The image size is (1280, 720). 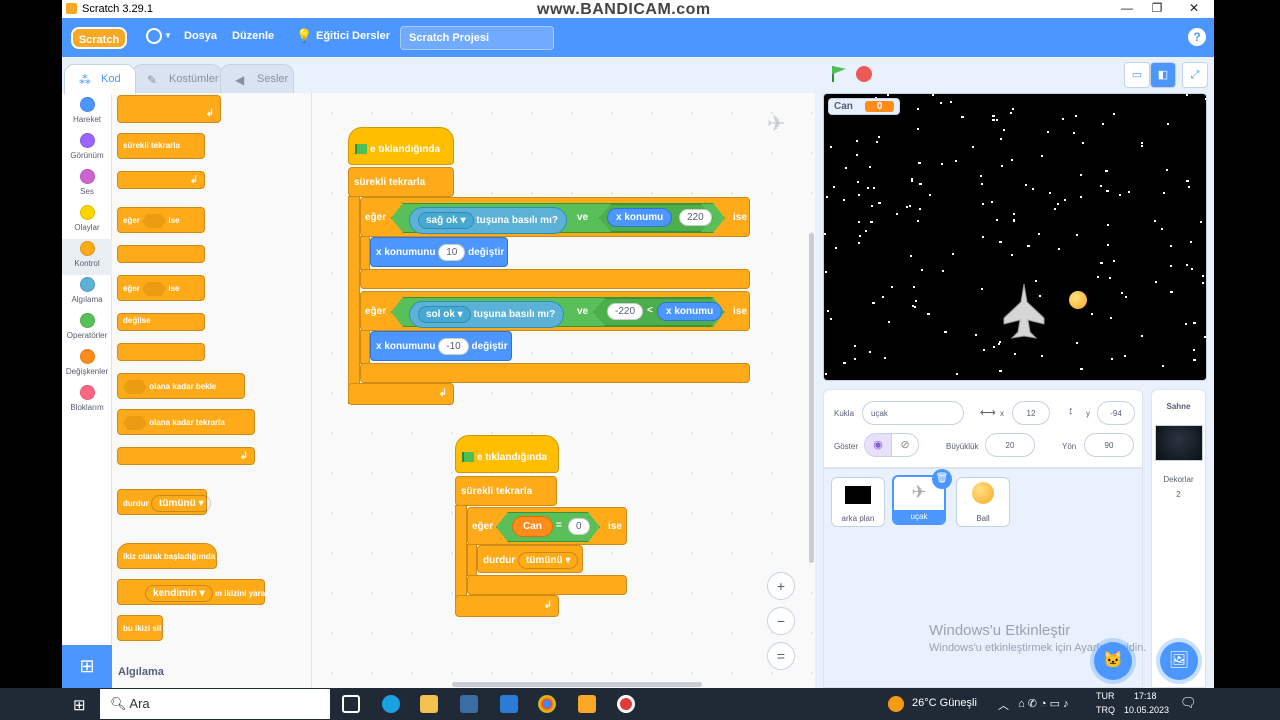 I want to click on tab-code: ⁂ Kod, so click(x=100, y=79).